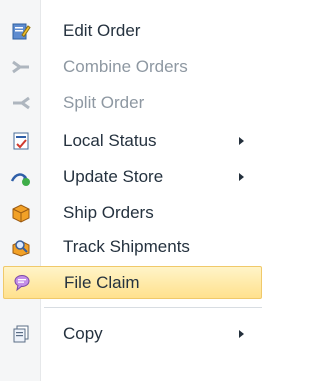  Describe the element at coordinates (110, 140) in the screenshot. I see `menu-item-label: Local Status` at that location.